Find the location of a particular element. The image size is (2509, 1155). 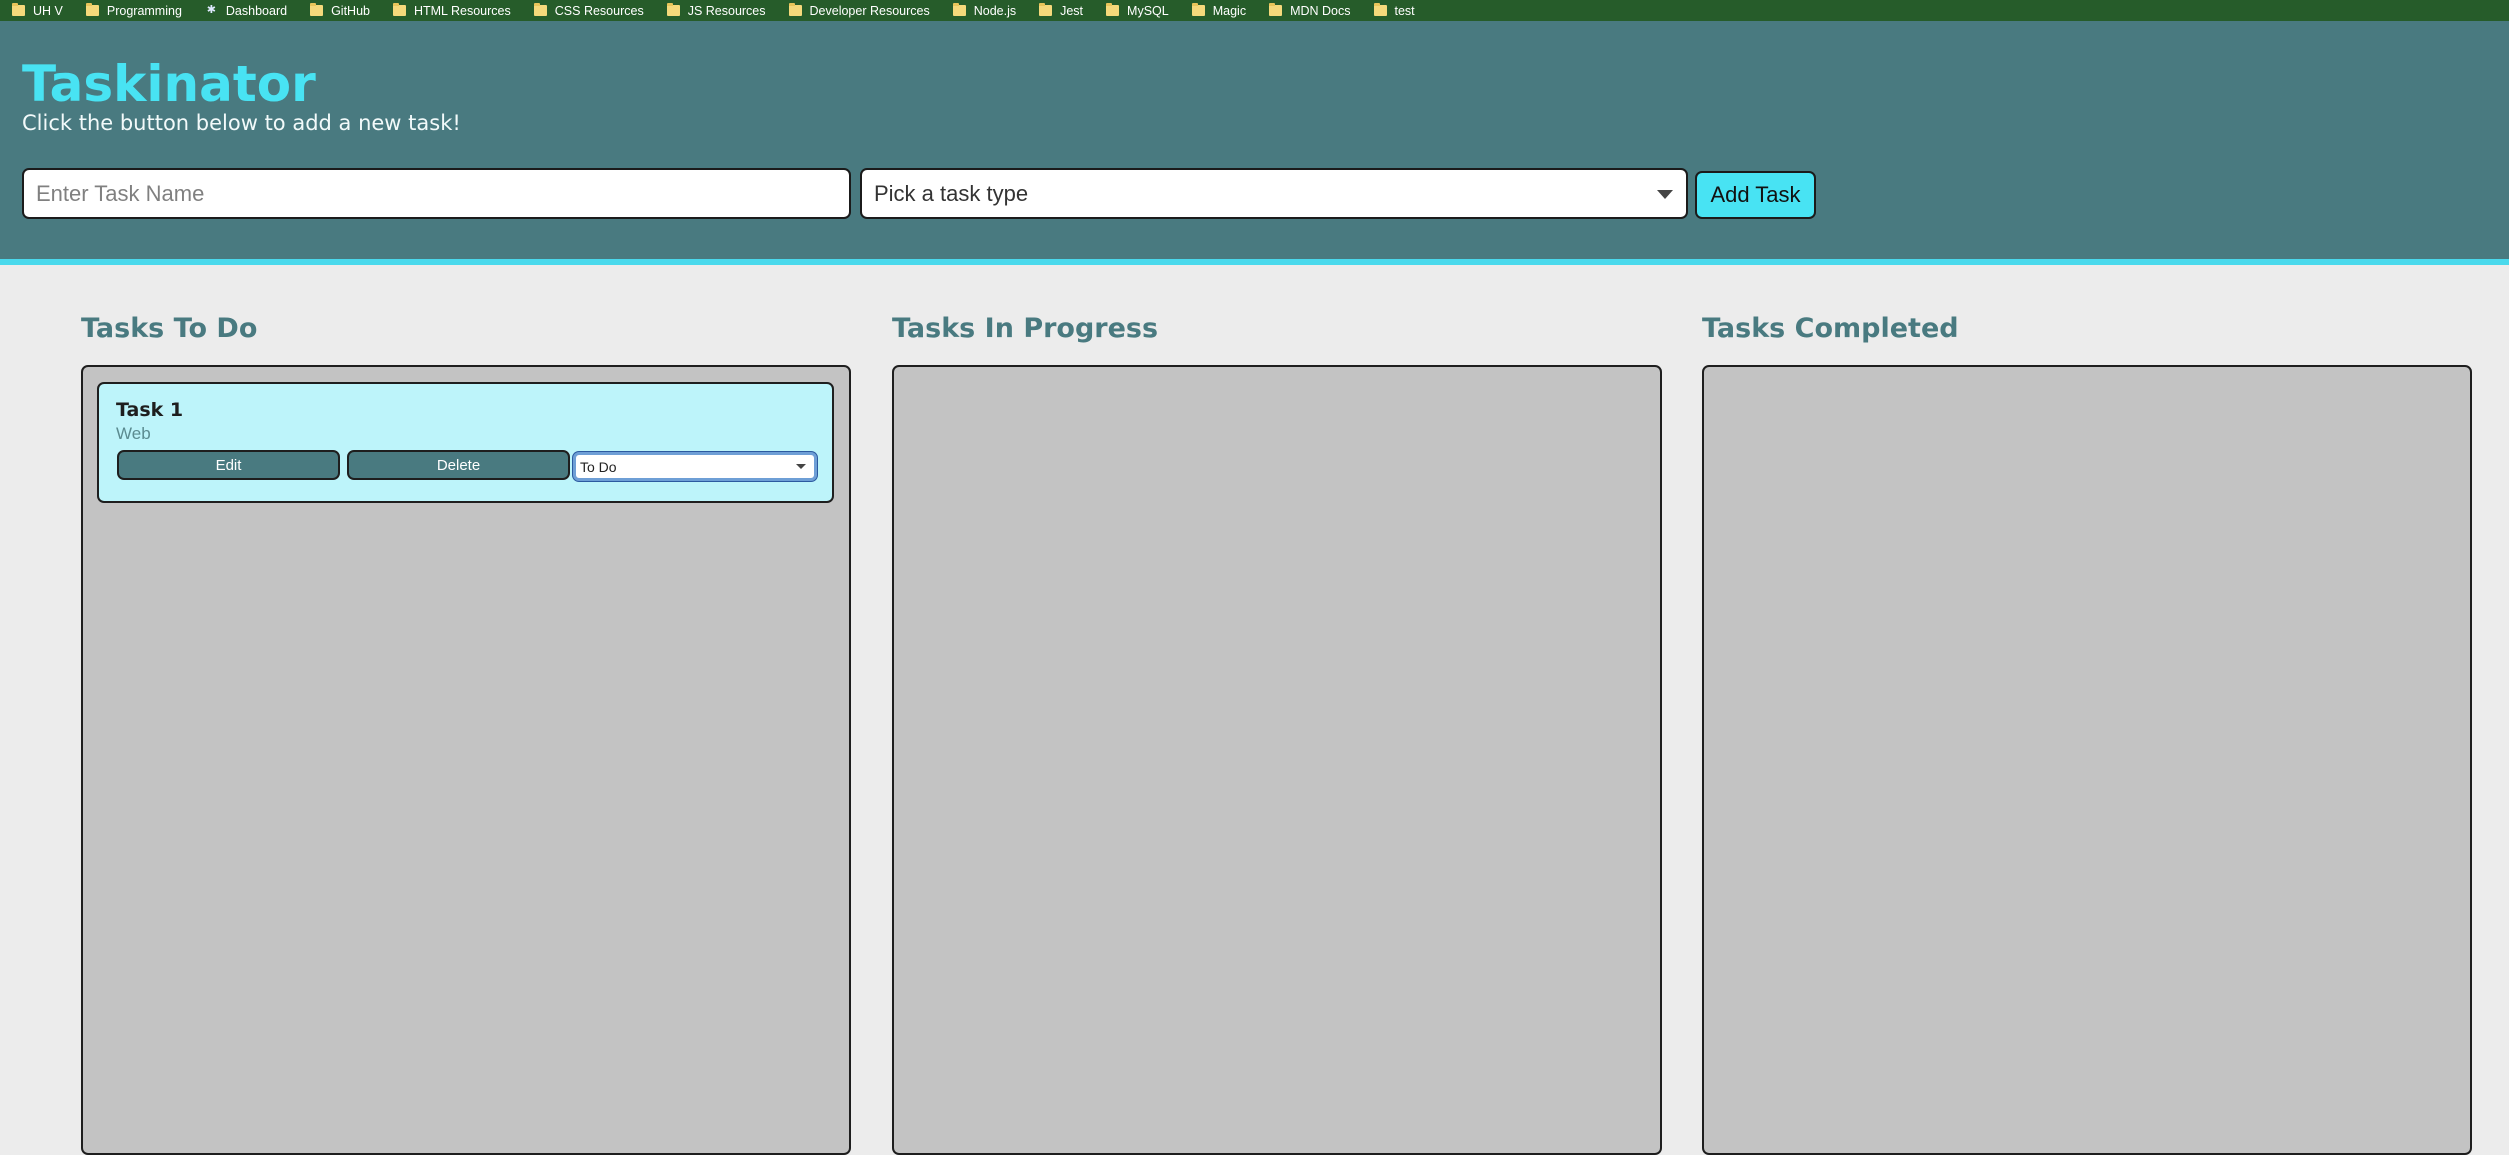

bookmark-label: GitHub is located at coordinates (350, 10).